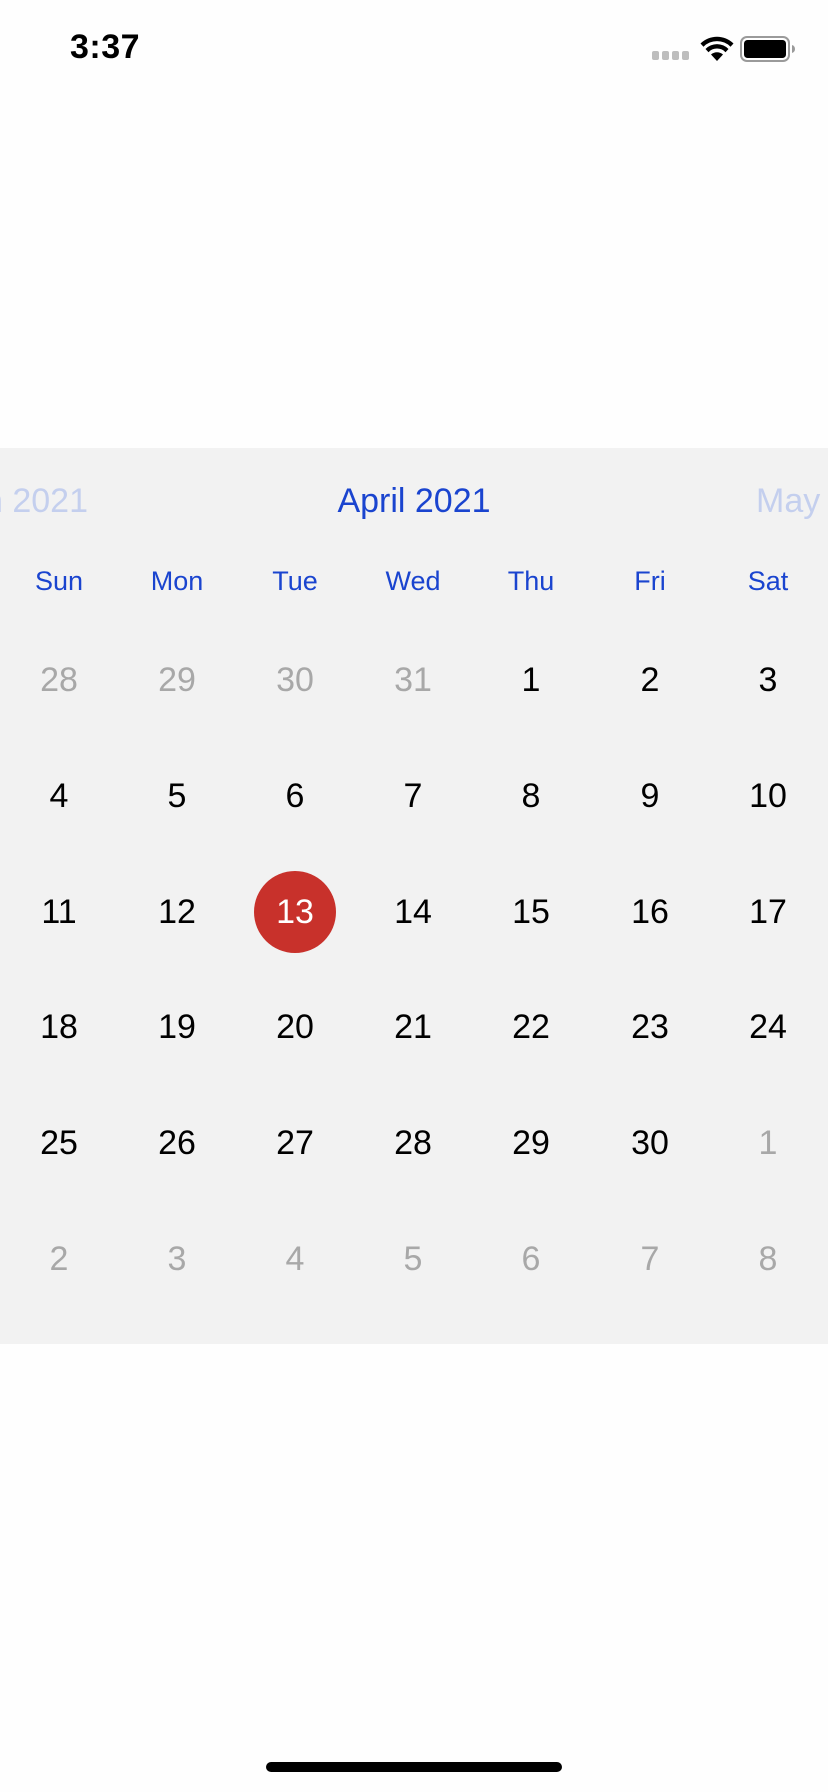 The image size is (828, 1792). I want to click on day-cell: 22, so click(531, 1027).